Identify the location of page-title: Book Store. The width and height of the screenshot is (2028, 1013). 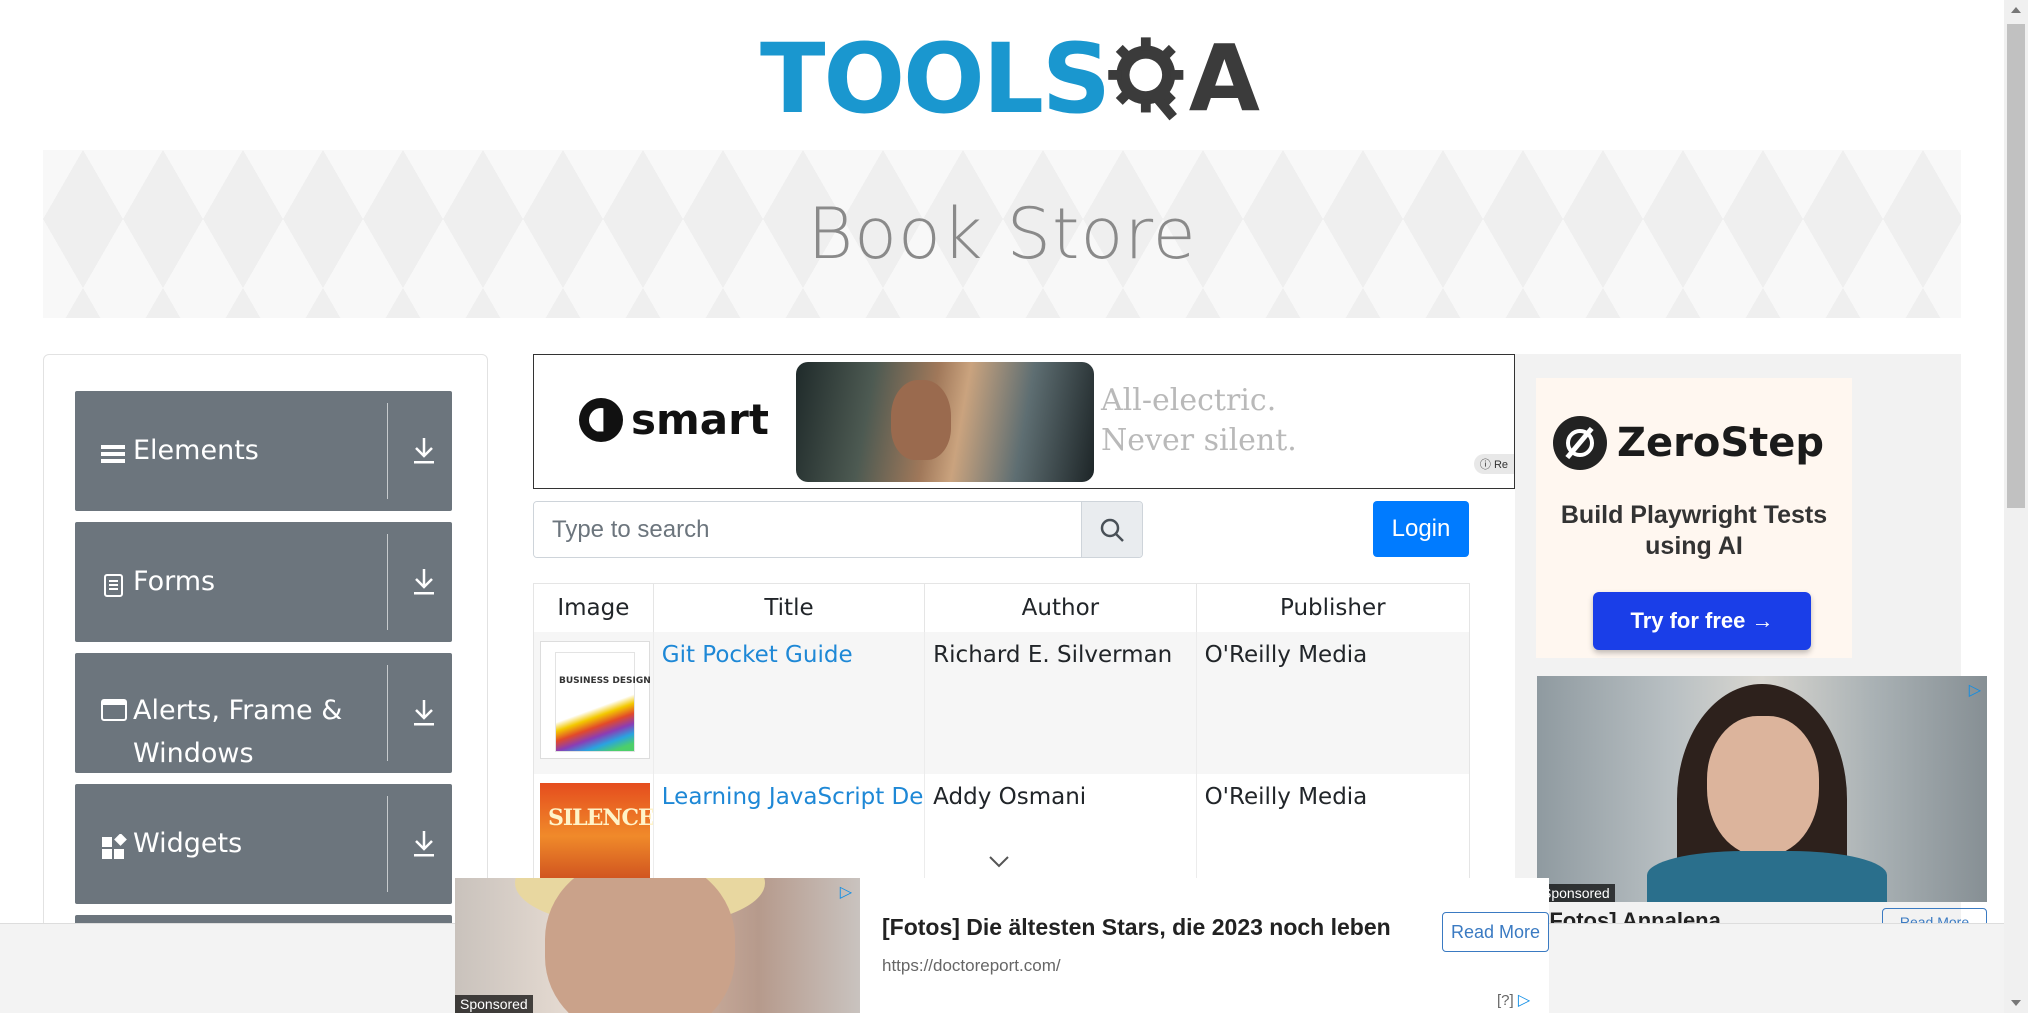
(1002, 234).